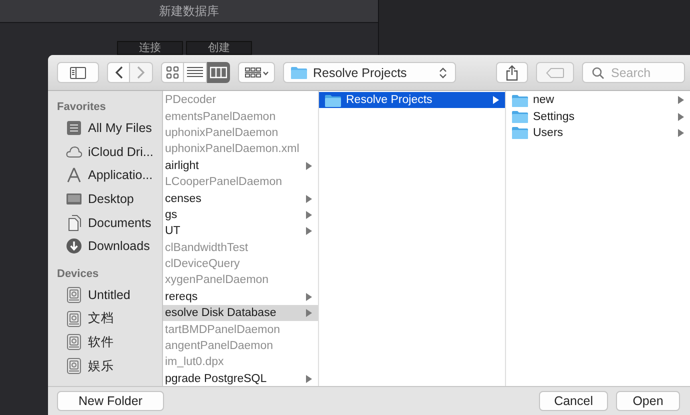  I want to click on file-row: Settings, so click(598, 116).